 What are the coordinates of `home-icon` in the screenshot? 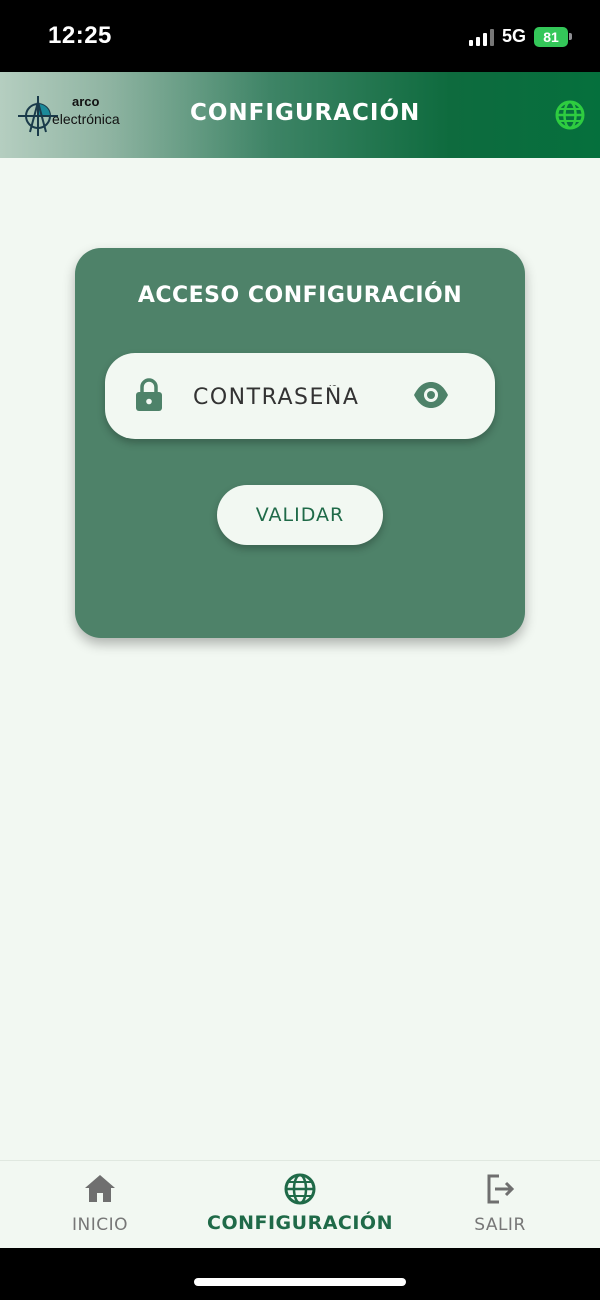 It's located at (100, 1188).